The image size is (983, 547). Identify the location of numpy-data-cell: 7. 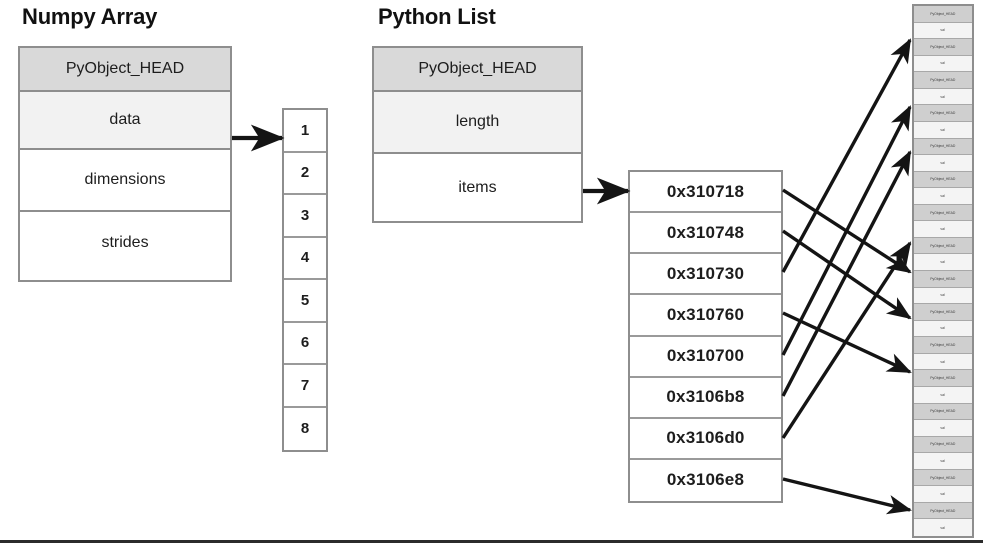
(305, 386).